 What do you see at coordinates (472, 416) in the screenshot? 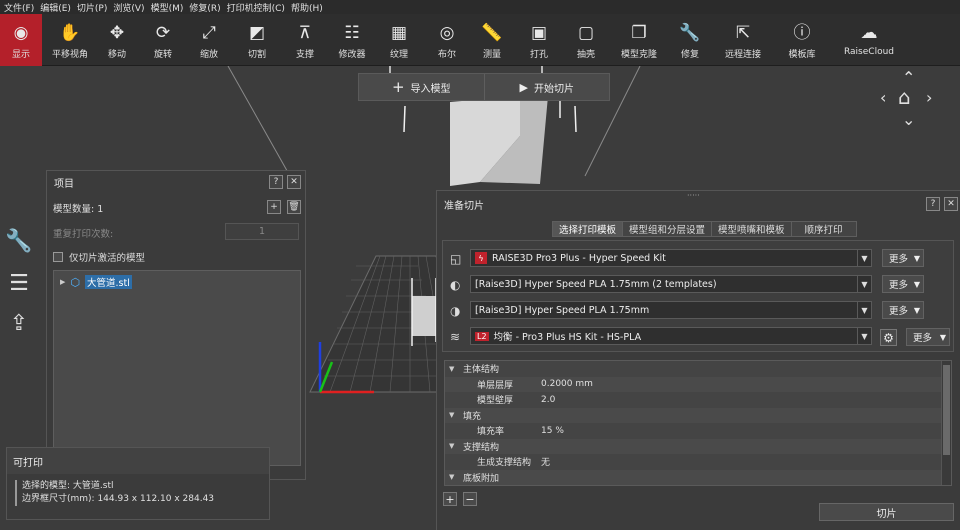
I see `section-label: 填充` at bounding box center [472, 416].